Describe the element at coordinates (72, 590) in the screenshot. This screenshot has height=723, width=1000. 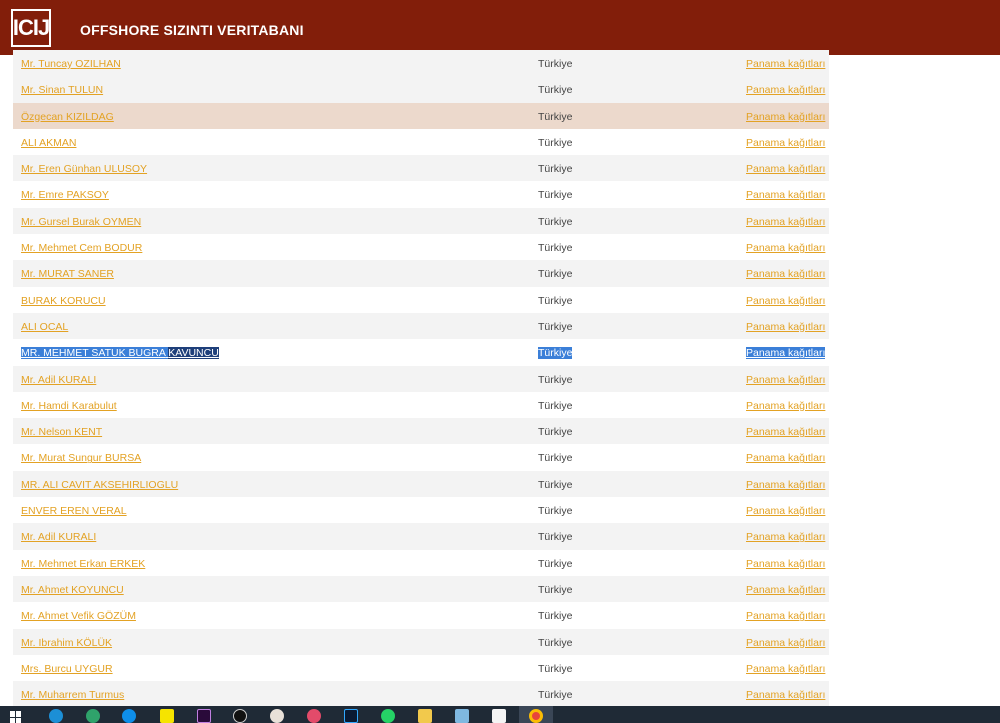
I see `officer-name-link: Mr. Ahmet KOYUNCU` at that location.